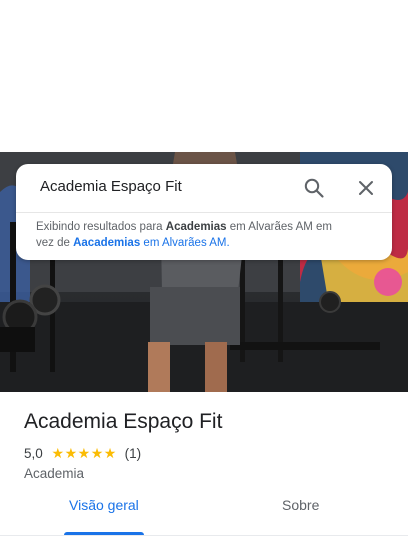  Describe the element at coordinates (186, 243) in the screenshot. I see `original-location-link: em Alvarães AM.` at that location.